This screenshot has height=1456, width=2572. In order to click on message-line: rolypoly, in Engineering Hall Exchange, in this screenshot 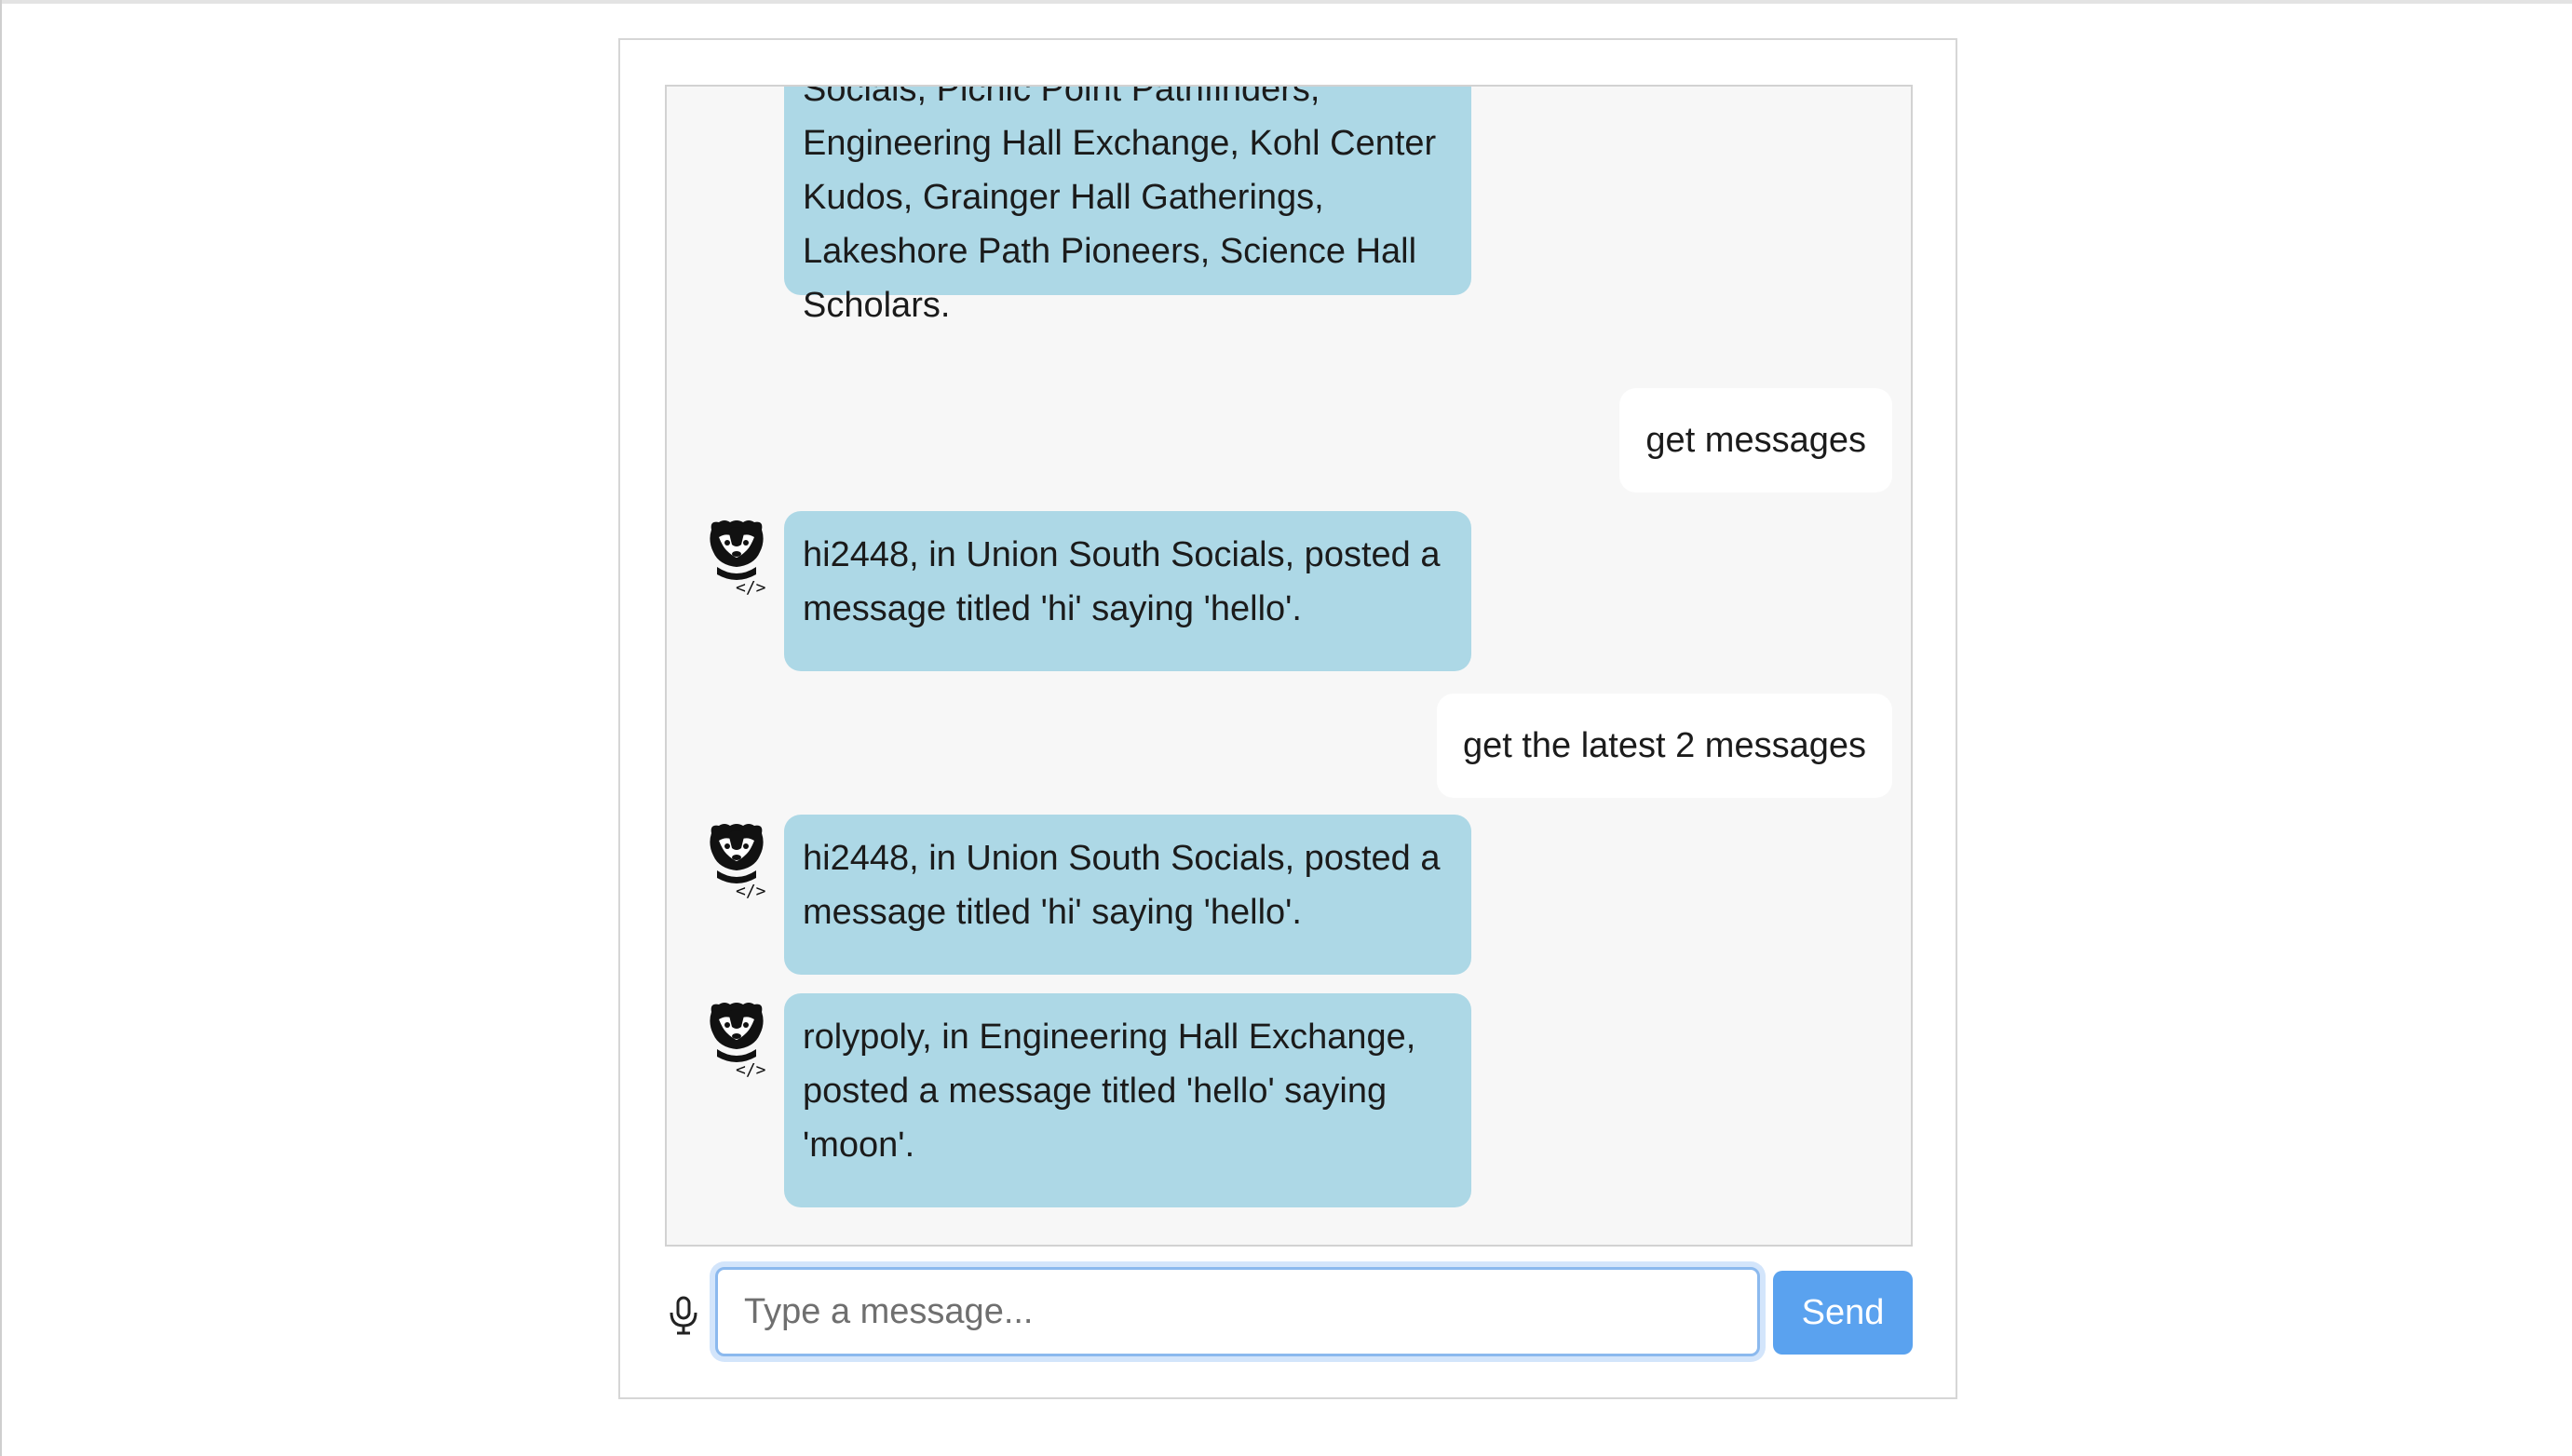, I will do `click(1109, 1037)`.